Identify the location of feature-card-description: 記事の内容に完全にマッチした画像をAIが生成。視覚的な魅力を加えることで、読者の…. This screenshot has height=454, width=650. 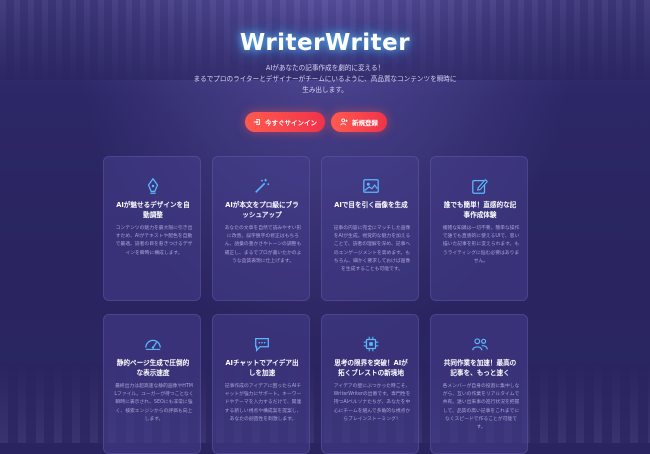
(372, 249).